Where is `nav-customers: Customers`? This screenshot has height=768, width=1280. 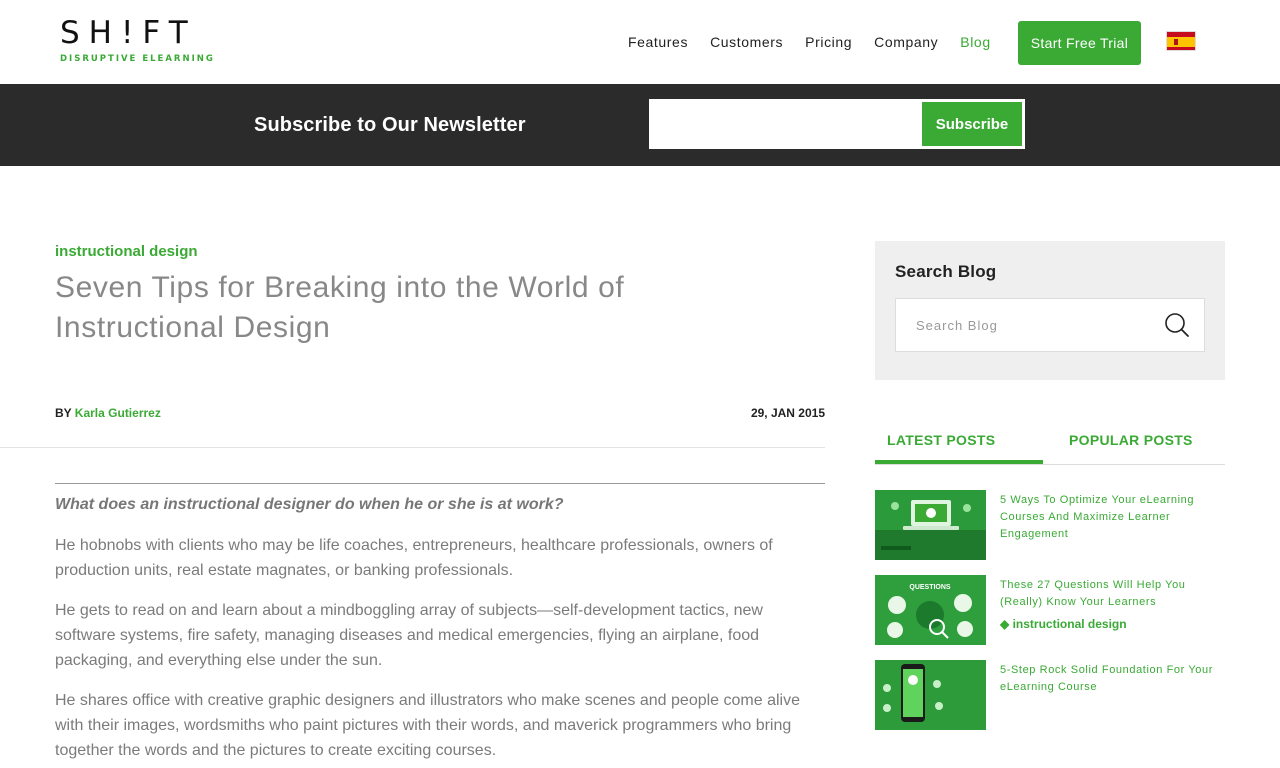
nav-customers: Customers is located at coordinates (746, 42).